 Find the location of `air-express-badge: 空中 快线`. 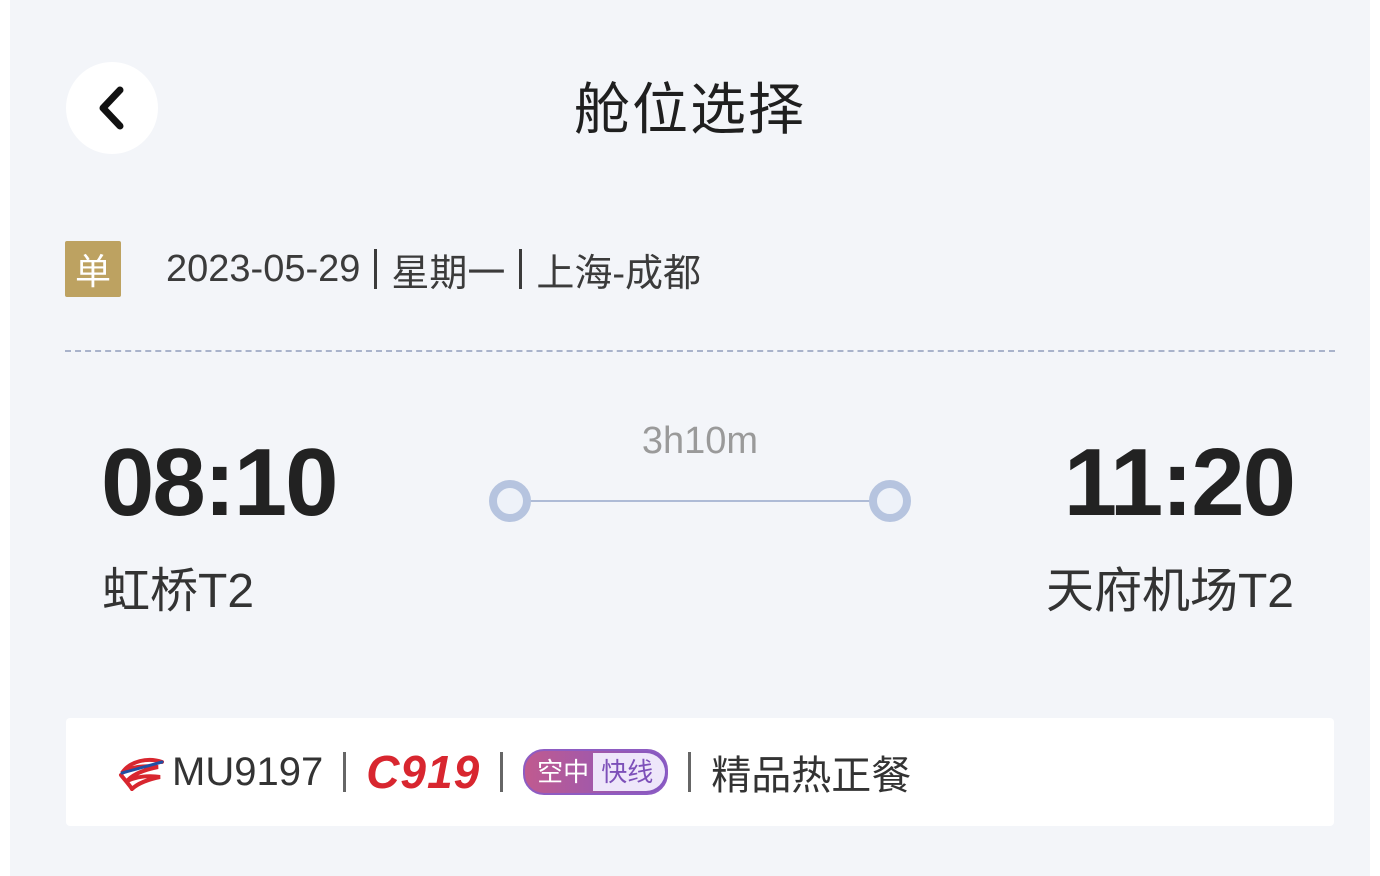

air-express-badge: 空中 快线 is located at coordinates (596, 772).